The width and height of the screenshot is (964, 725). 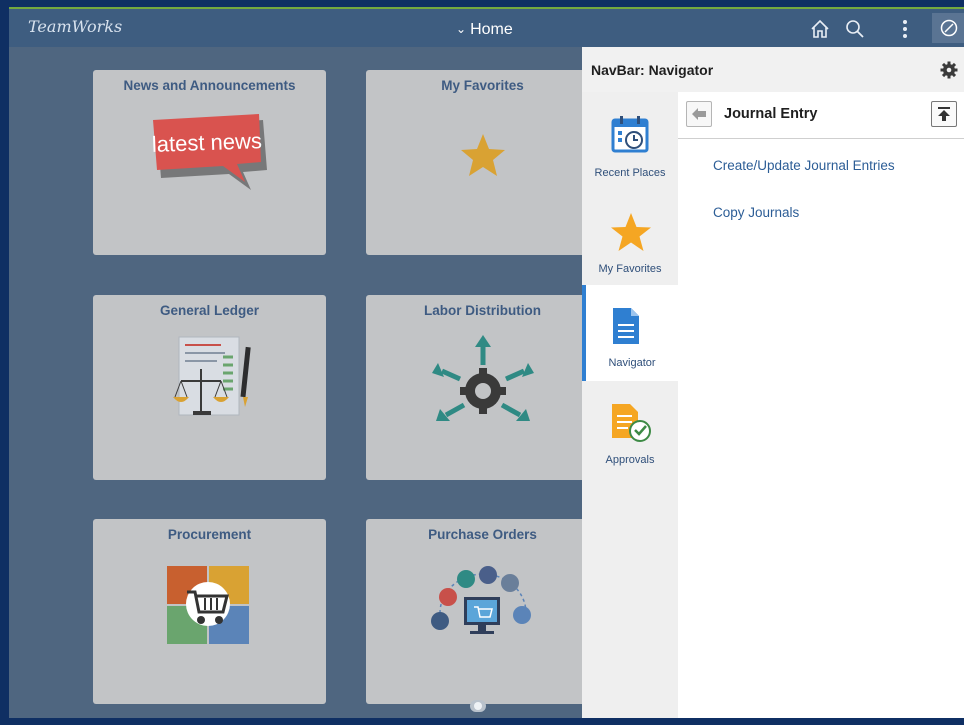 I want to click on latest-news-text: latest news, so click(x=206, y=142).